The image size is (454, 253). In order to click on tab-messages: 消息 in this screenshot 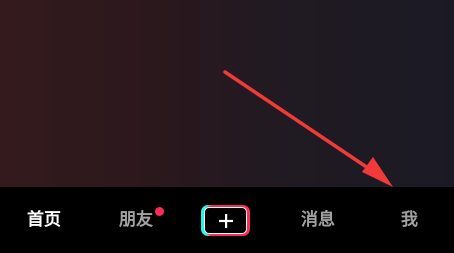, I will do `click(318, 220)`.